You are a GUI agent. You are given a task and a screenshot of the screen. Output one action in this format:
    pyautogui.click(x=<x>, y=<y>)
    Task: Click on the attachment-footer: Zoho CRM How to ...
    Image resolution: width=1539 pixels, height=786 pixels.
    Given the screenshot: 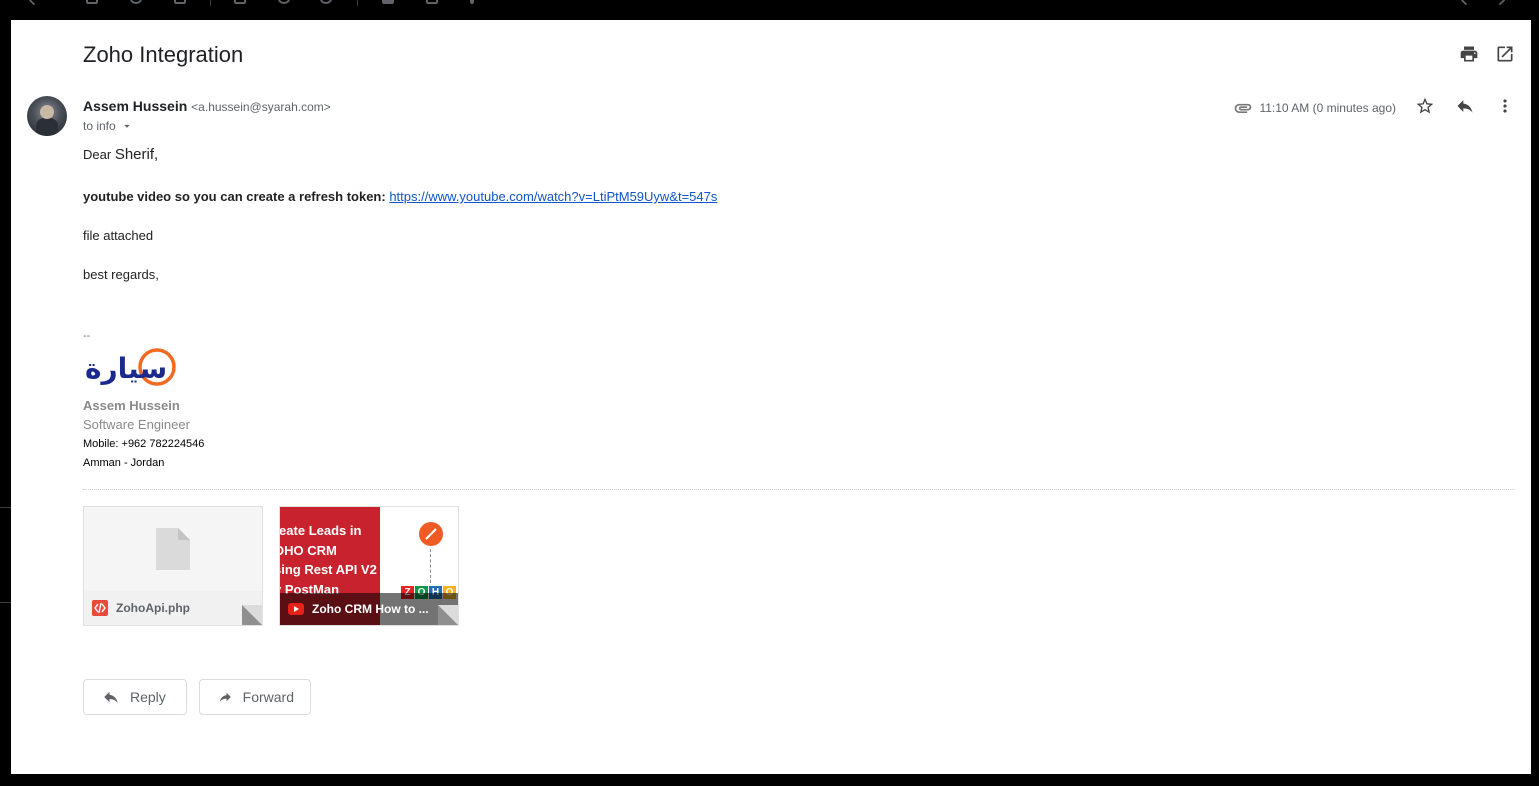 What is the action you would take?
    pyautogui.click(x=369, y=609)
    